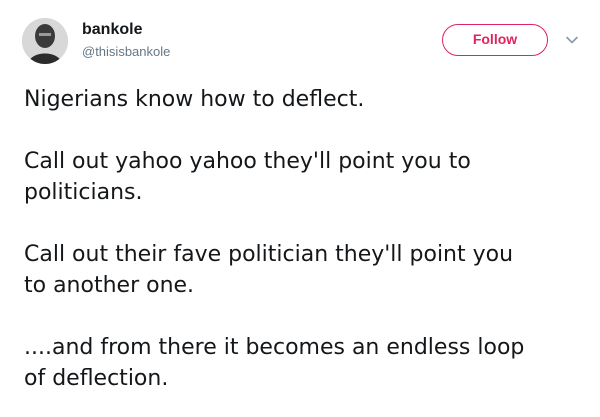  Describe the element at coordinates (96, 378) in the screenshot. I see `tweet-line: of deflection.` at that location.